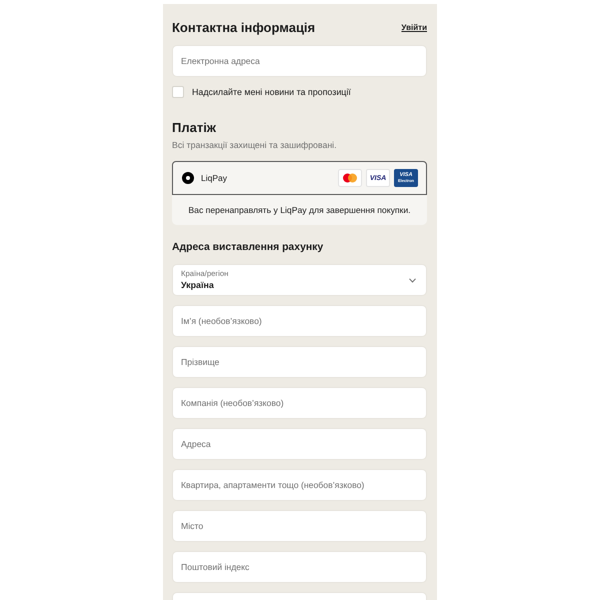 This screenshot has height=600, width=600. I want to click on section-heading: Контактна інформація, so click(244, 28).